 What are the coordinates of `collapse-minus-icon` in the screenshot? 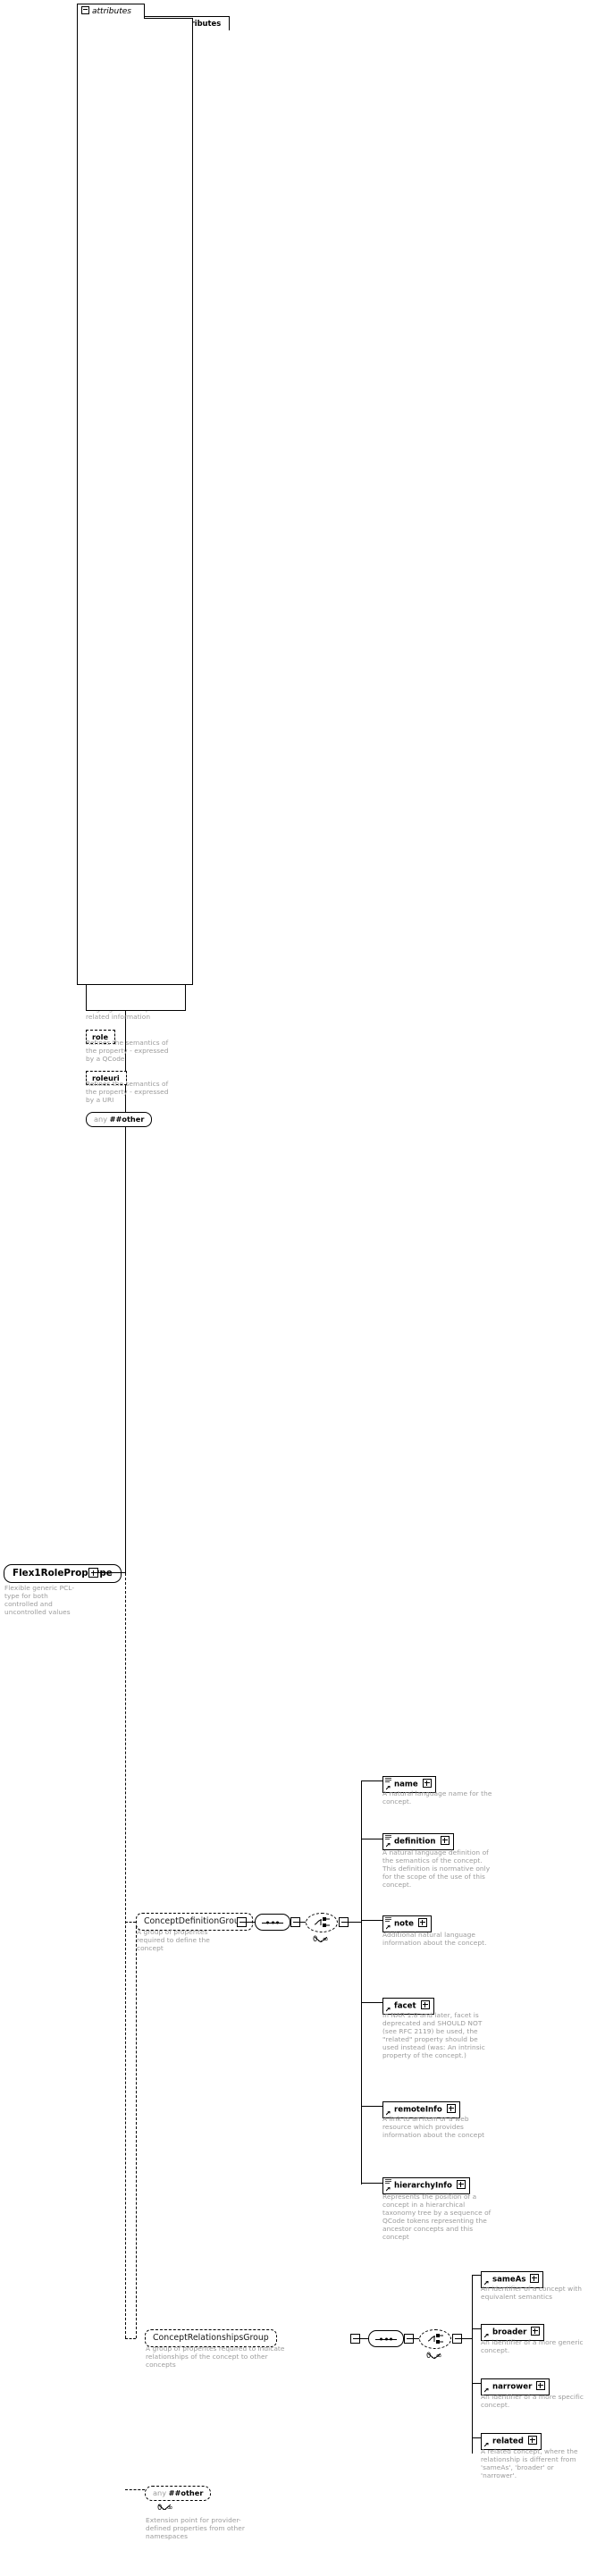 It's located at (85, 10).